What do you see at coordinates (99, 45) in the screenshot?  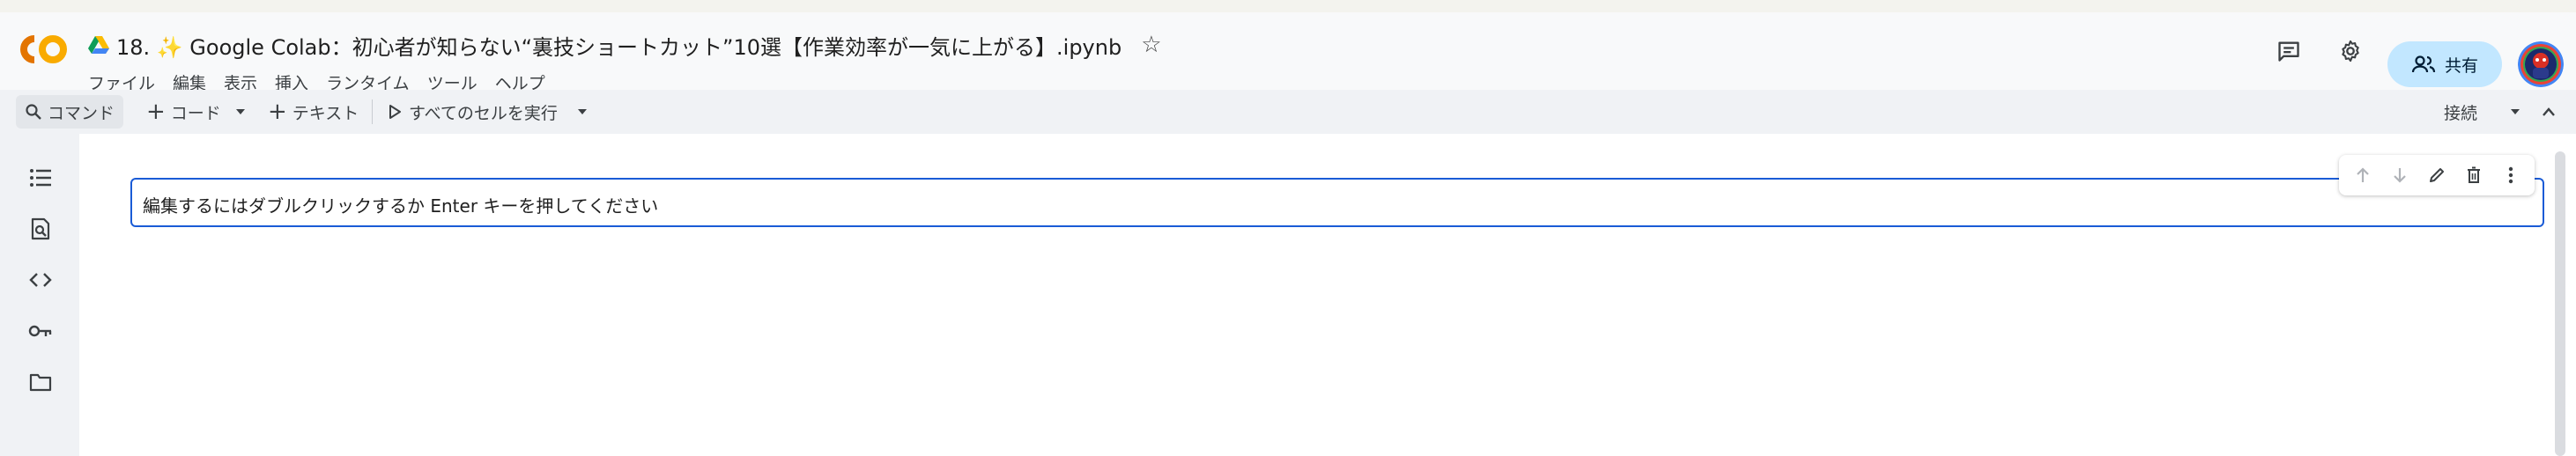 I see `google-drive-icon` at bounding box center [99, 45].